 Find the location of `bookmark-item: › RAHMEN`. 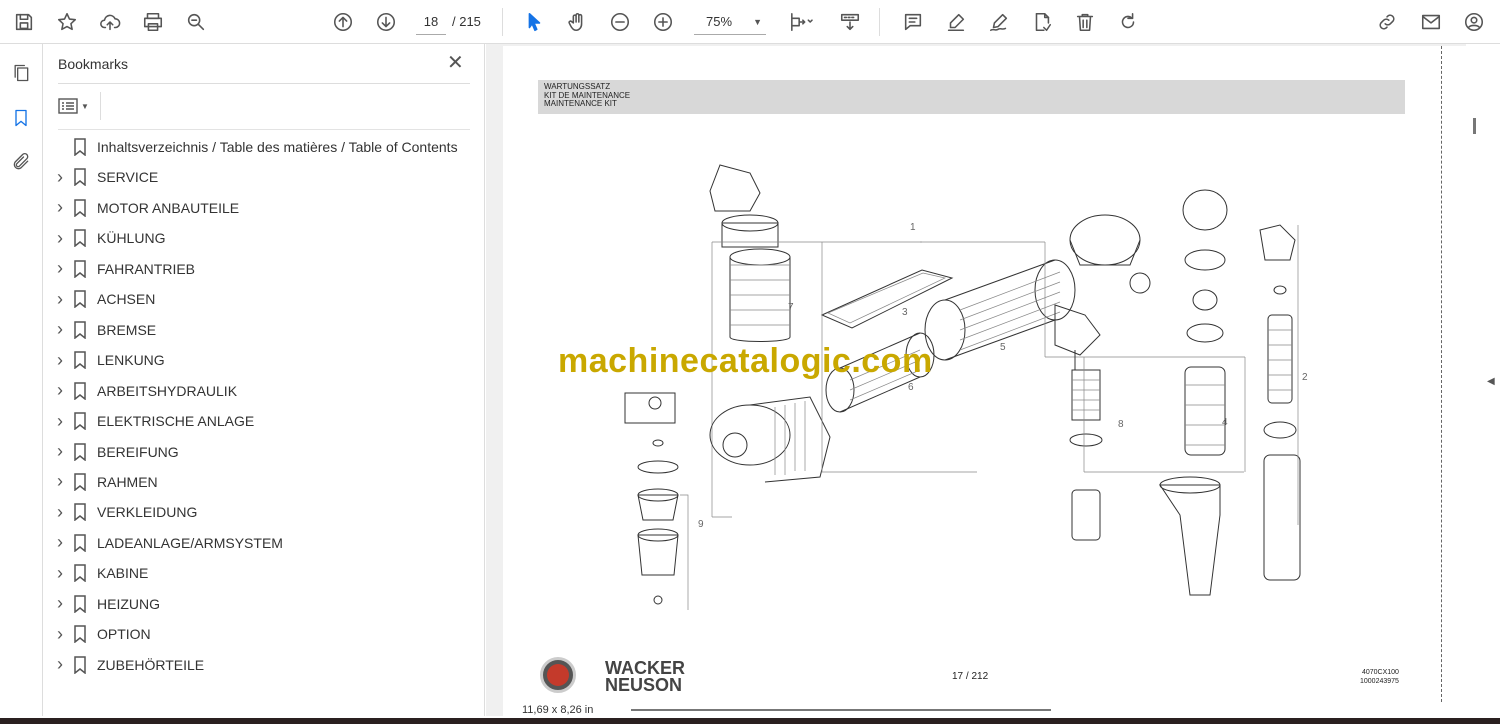

bookmark-item: › RAHMEN is located at coordinates (263, 482).